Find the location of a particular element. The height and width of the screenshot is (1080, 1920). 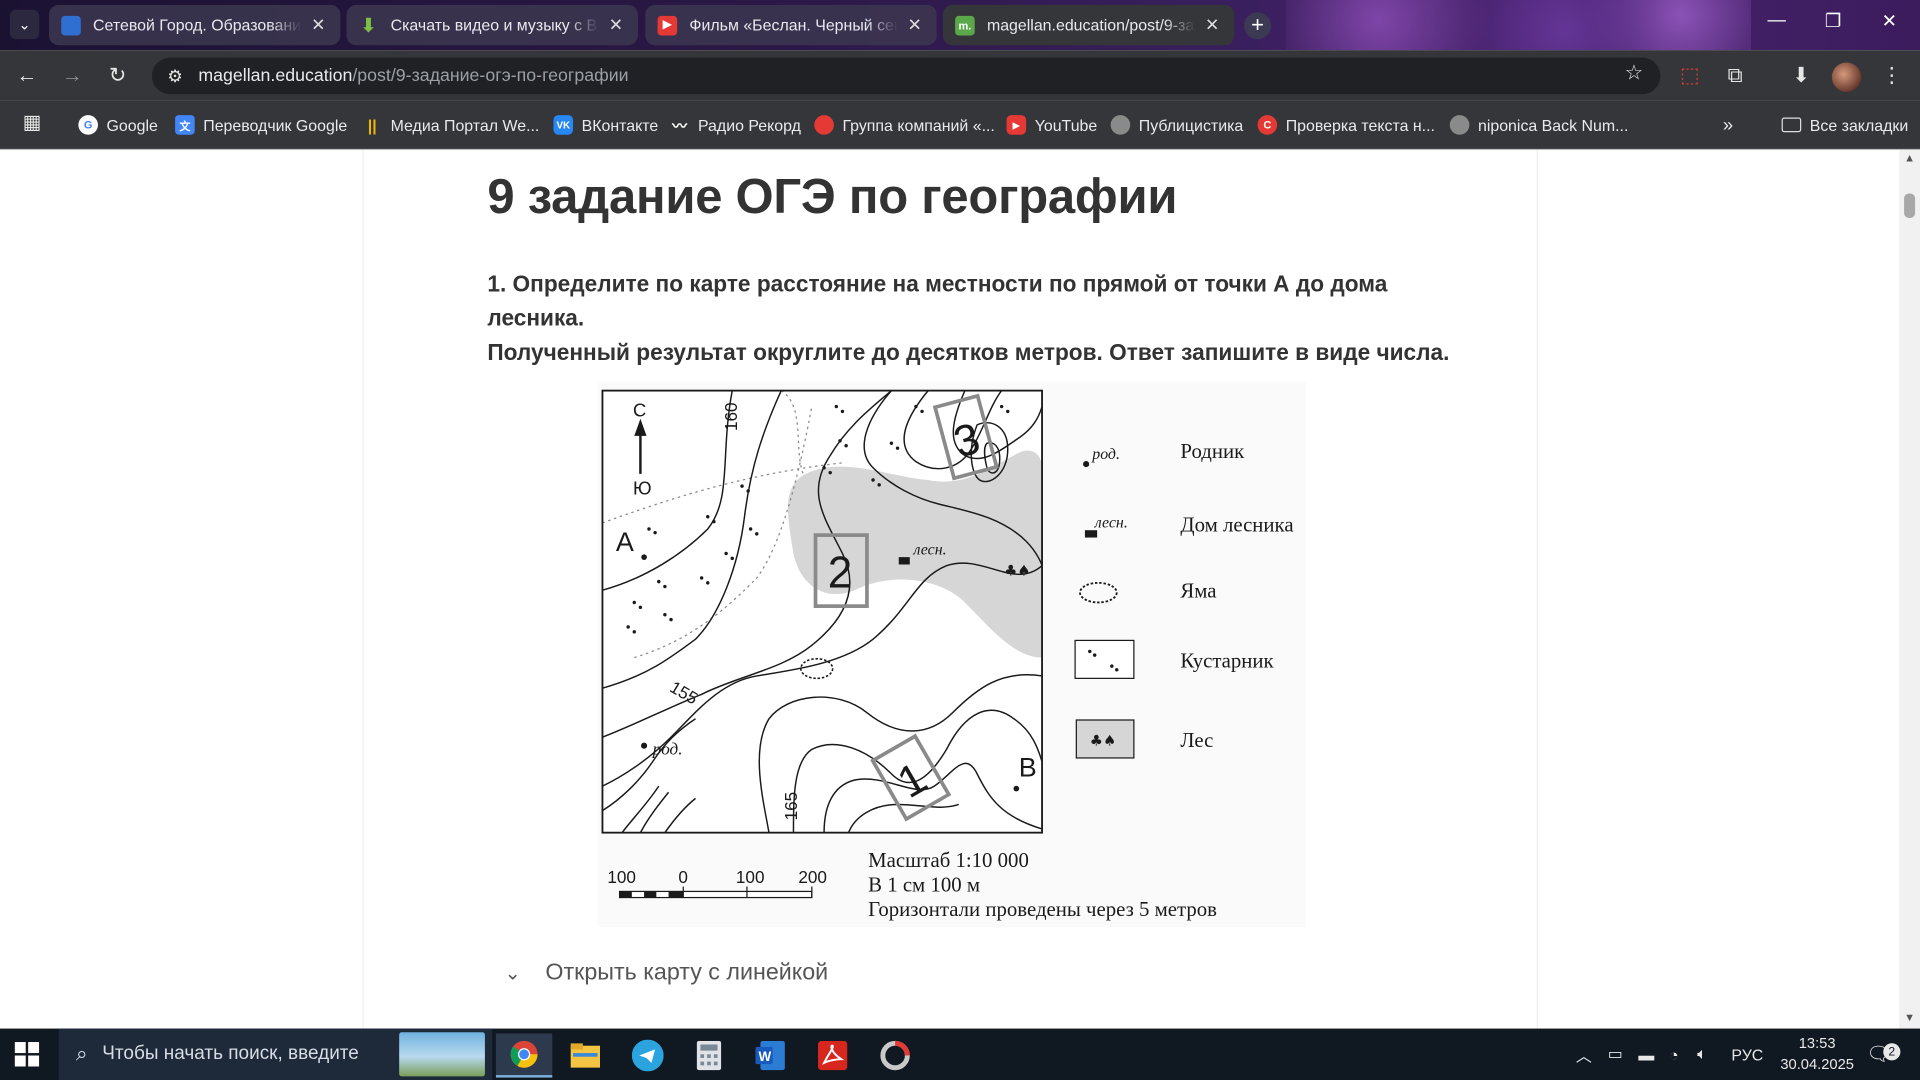

scroll-down-arrow-icon: ▼ is located at coordinates (1909, 1019).